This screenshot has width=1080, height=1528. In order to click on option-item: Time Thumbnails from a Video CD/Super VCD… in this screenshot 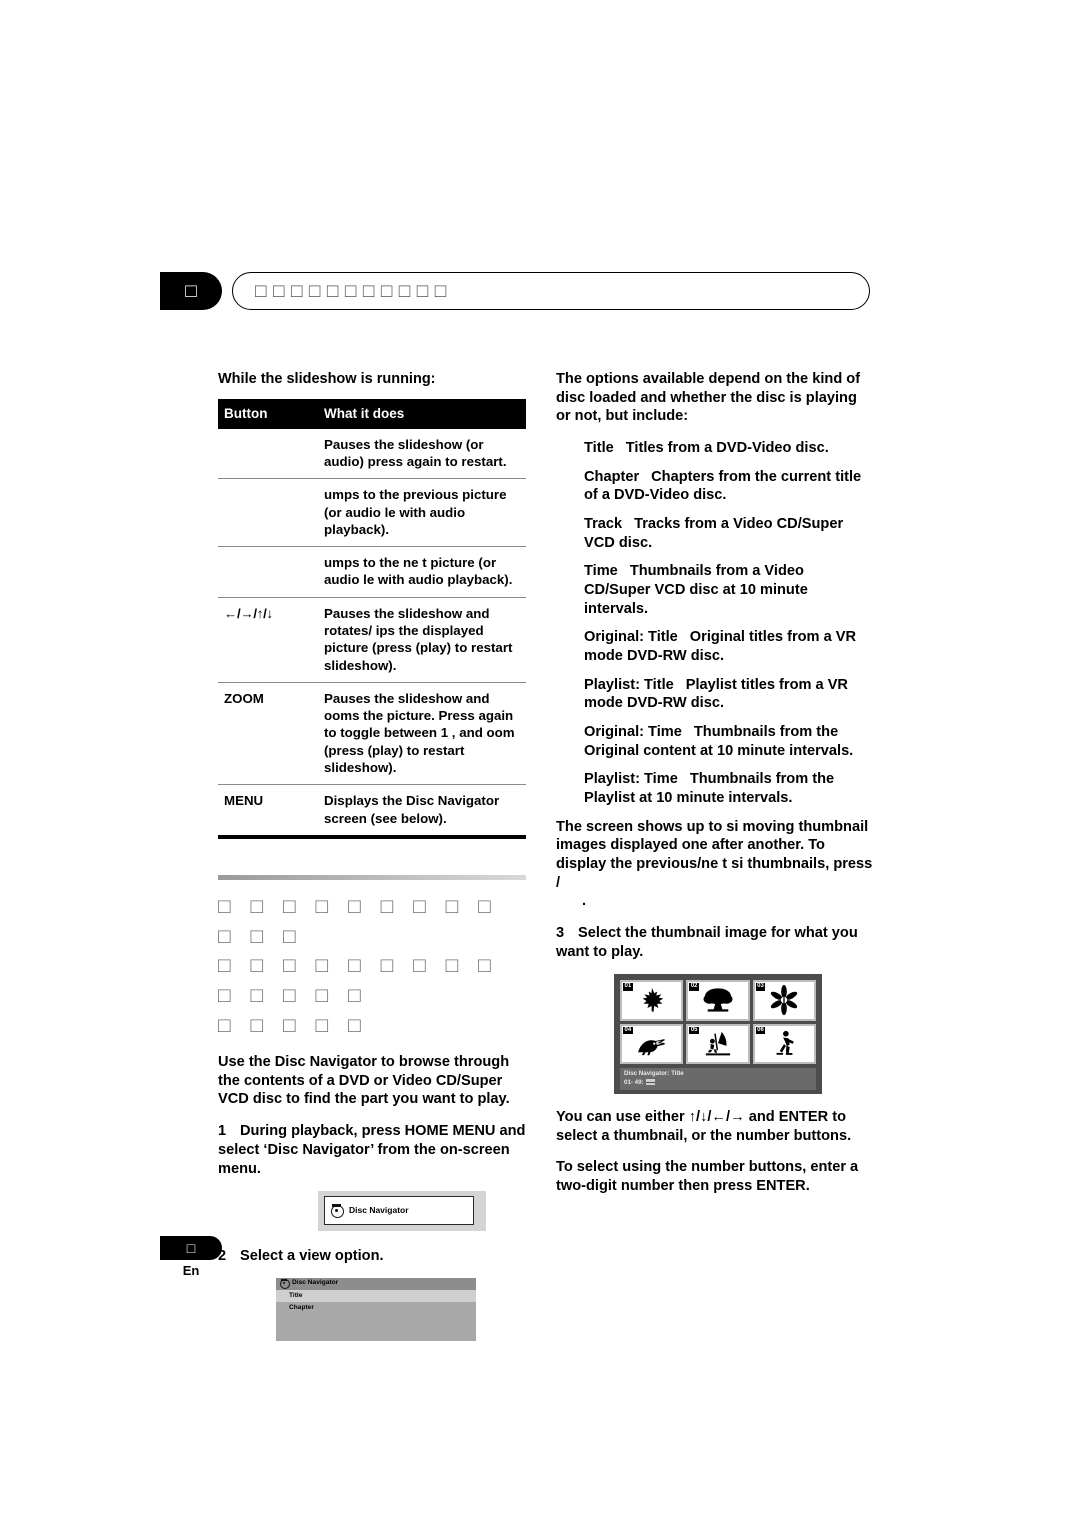, I will do `click(715, 590)`.